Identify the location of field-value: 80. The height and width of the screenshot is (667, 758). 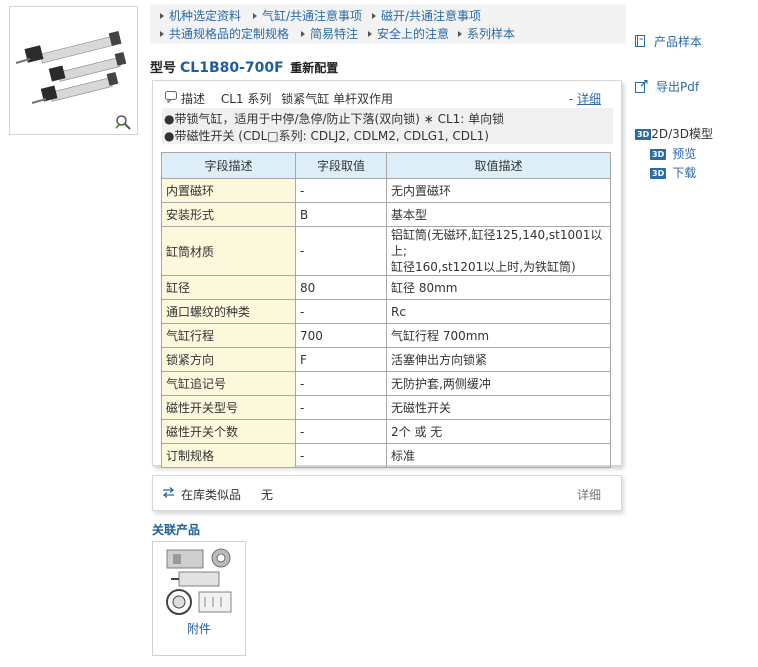
(341, 287).